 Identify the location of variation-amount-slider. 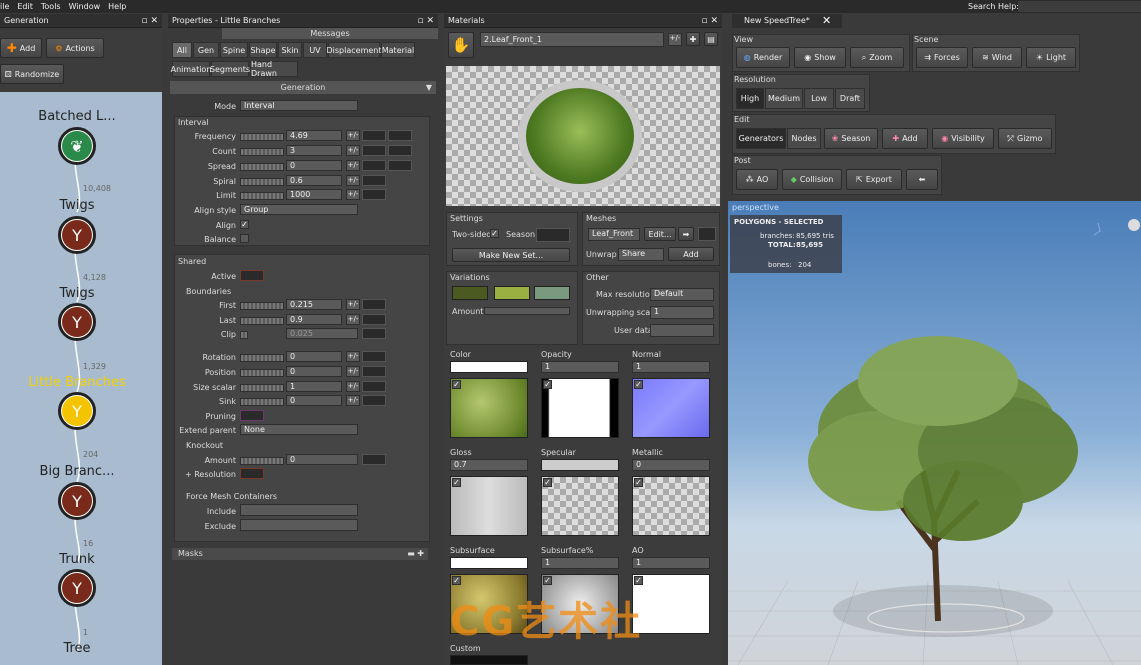
(527, 311).